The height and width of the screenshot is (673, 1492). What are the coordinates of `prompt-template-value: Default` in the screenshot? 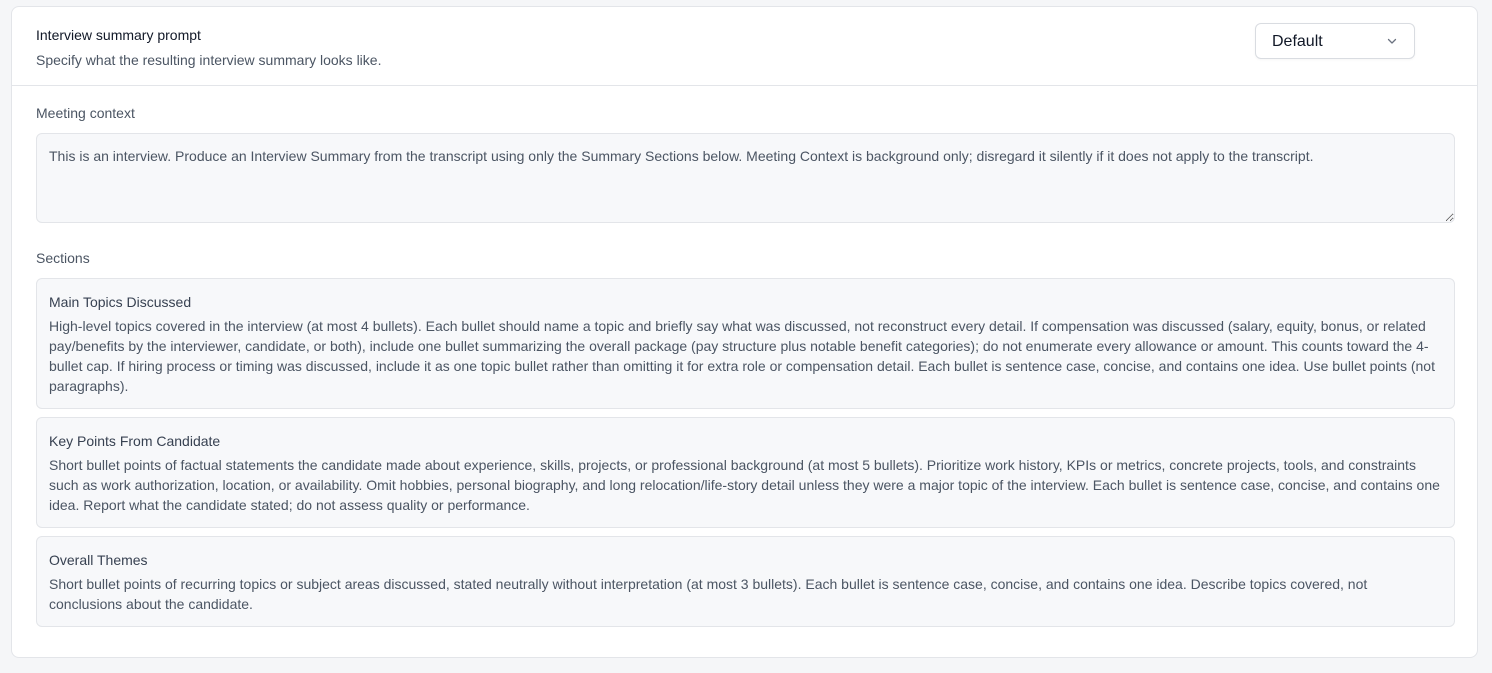 It's located at (1297, 41).